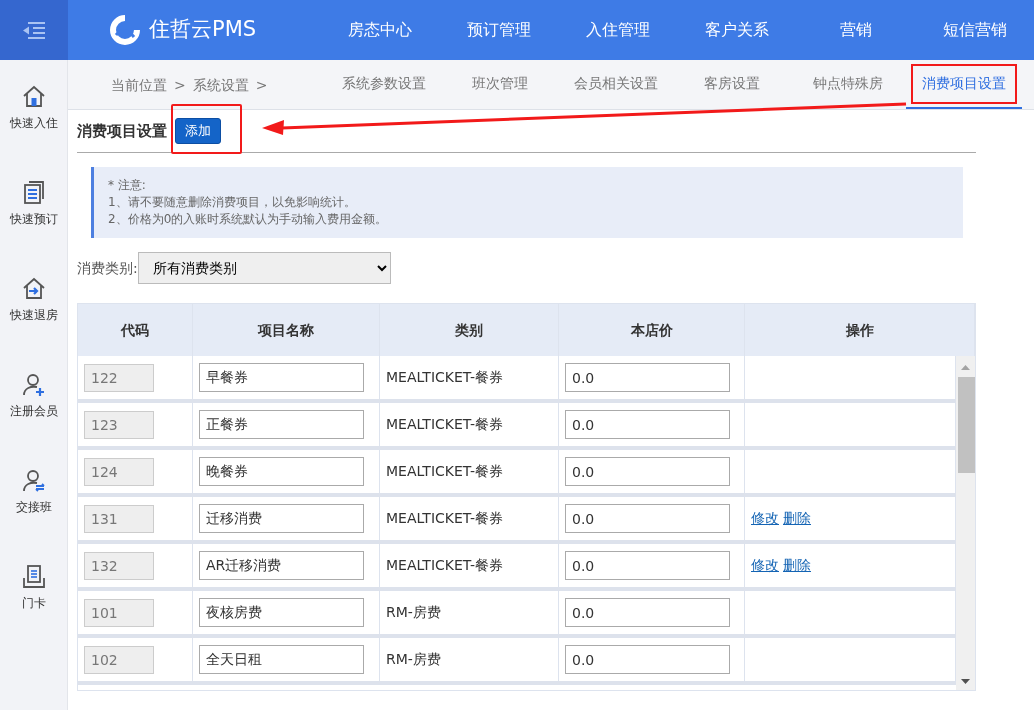  What do you see at coordinates (281, 424) in the screenshot?
I see `name-field: 正餐券` at bounding box center [281, 424].